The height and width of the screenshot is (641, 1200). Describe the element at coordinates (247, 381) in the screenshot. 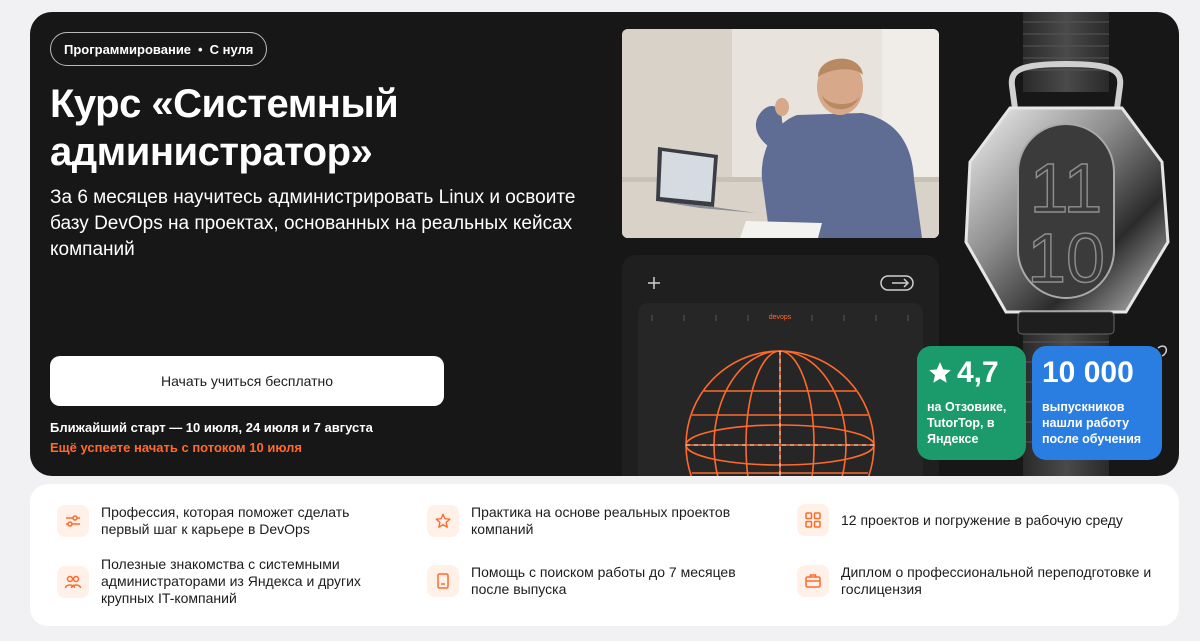

I see `start-free-button: Начать учиться бесплатно` at that location.